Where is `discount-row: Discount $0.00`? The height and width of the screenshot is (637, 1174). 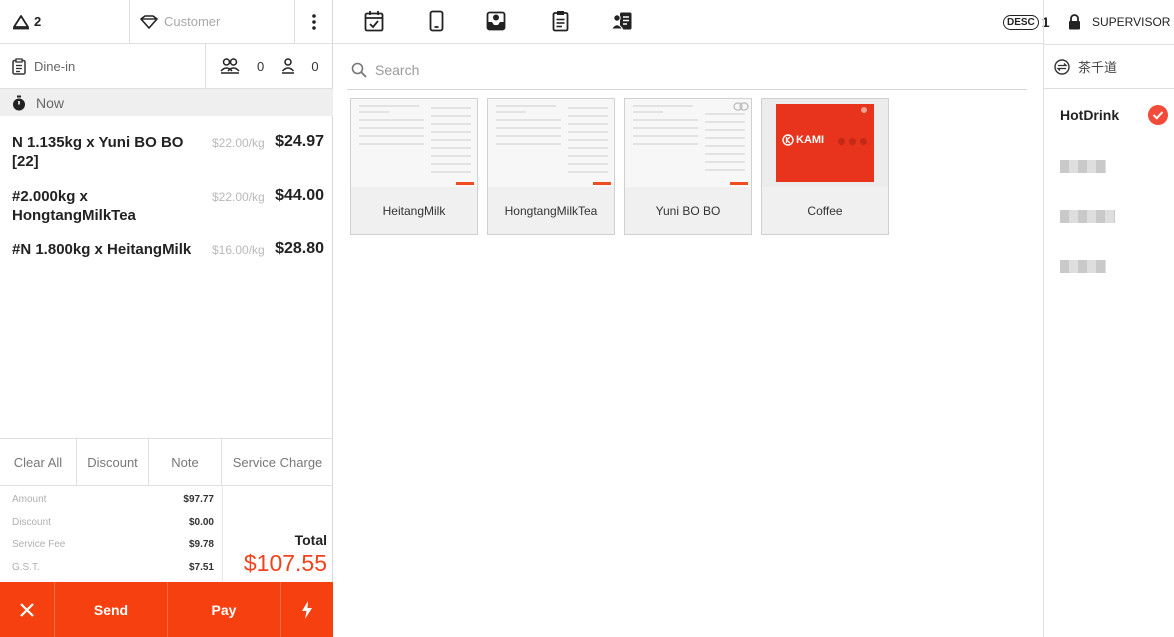
discount-row: Discount $0.00 is located at coordinates (113, 525).